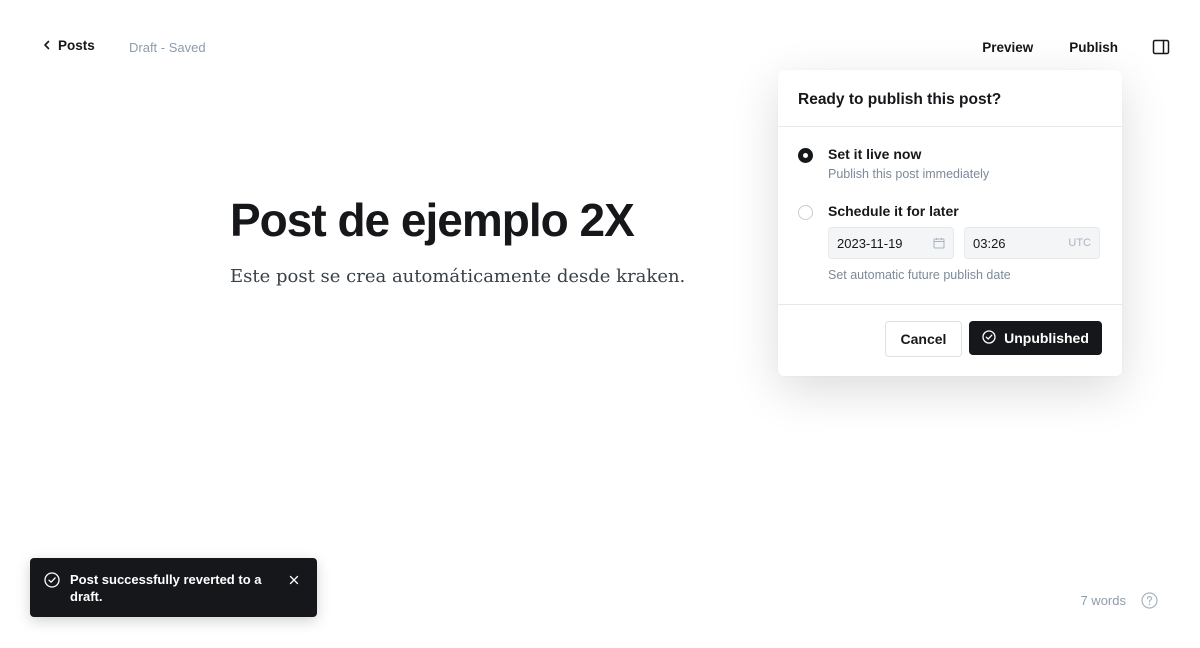  What do you see at coordinates (166, 588) in the screenshot?
I see `toast-message: Post successfully reverted to a draft.` at bounding box center [166, 588].